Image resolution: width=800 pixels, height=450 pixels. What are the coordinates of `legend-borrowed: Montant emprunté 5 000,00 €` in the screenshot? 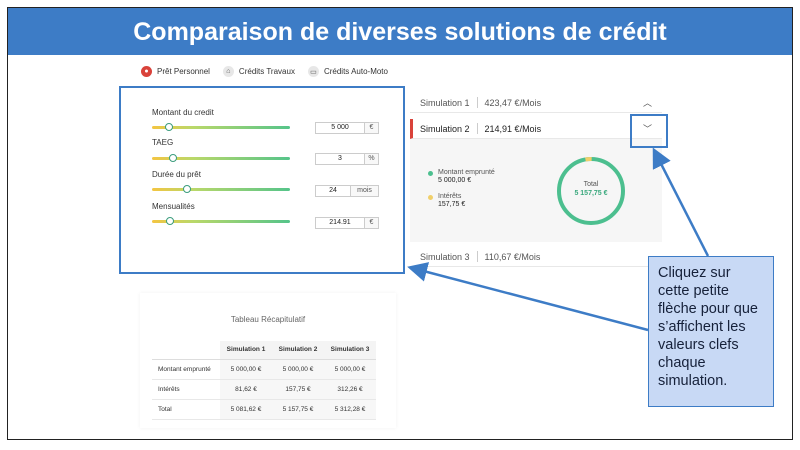 It's located at (461, 176).